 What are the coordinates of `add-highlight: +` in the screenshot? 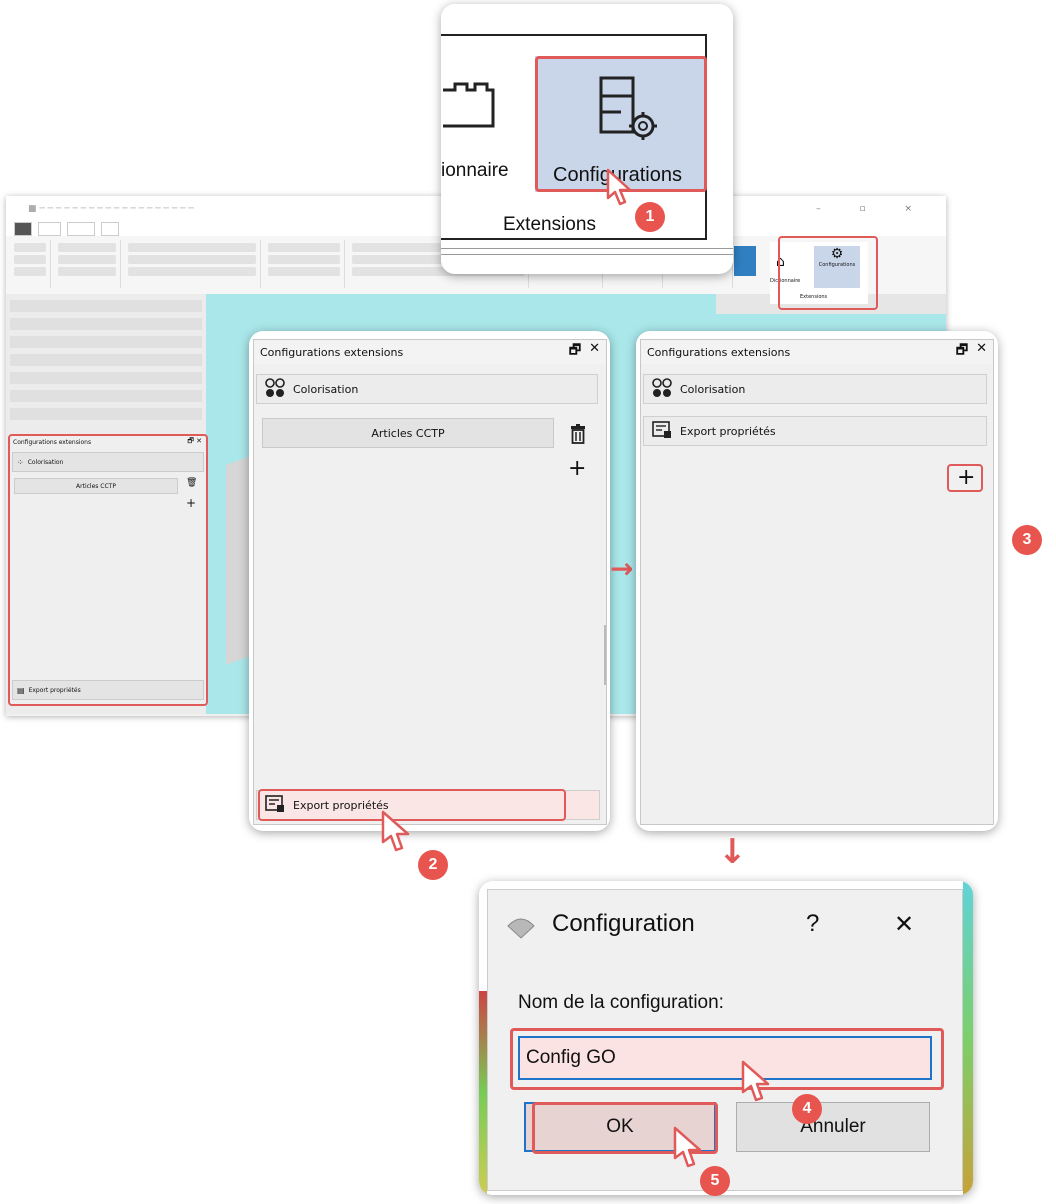 It's located at (965, 478).